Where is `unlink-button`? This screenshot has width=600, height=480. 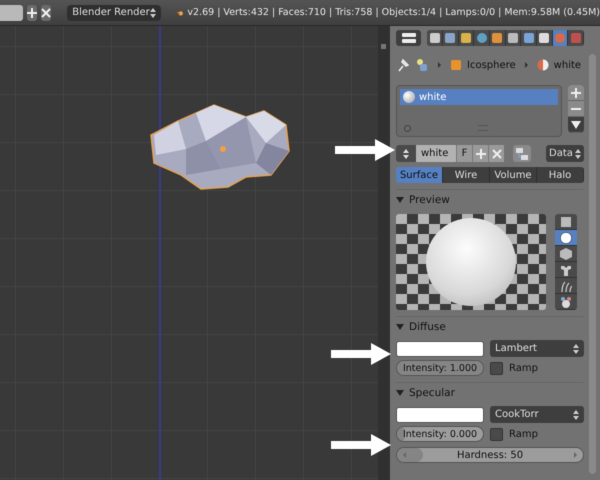
unlink-button is located at coordinates (496, 153).